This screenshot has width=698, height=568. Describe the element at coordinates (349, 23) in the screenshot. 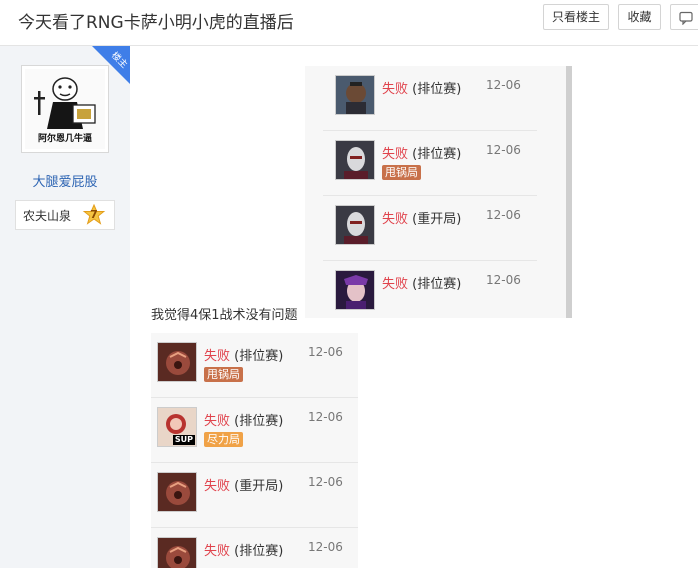

I see `thread-header: 今天看了RNG卡萨小明小虎的直播后 只看楼主 收藏` at that location.